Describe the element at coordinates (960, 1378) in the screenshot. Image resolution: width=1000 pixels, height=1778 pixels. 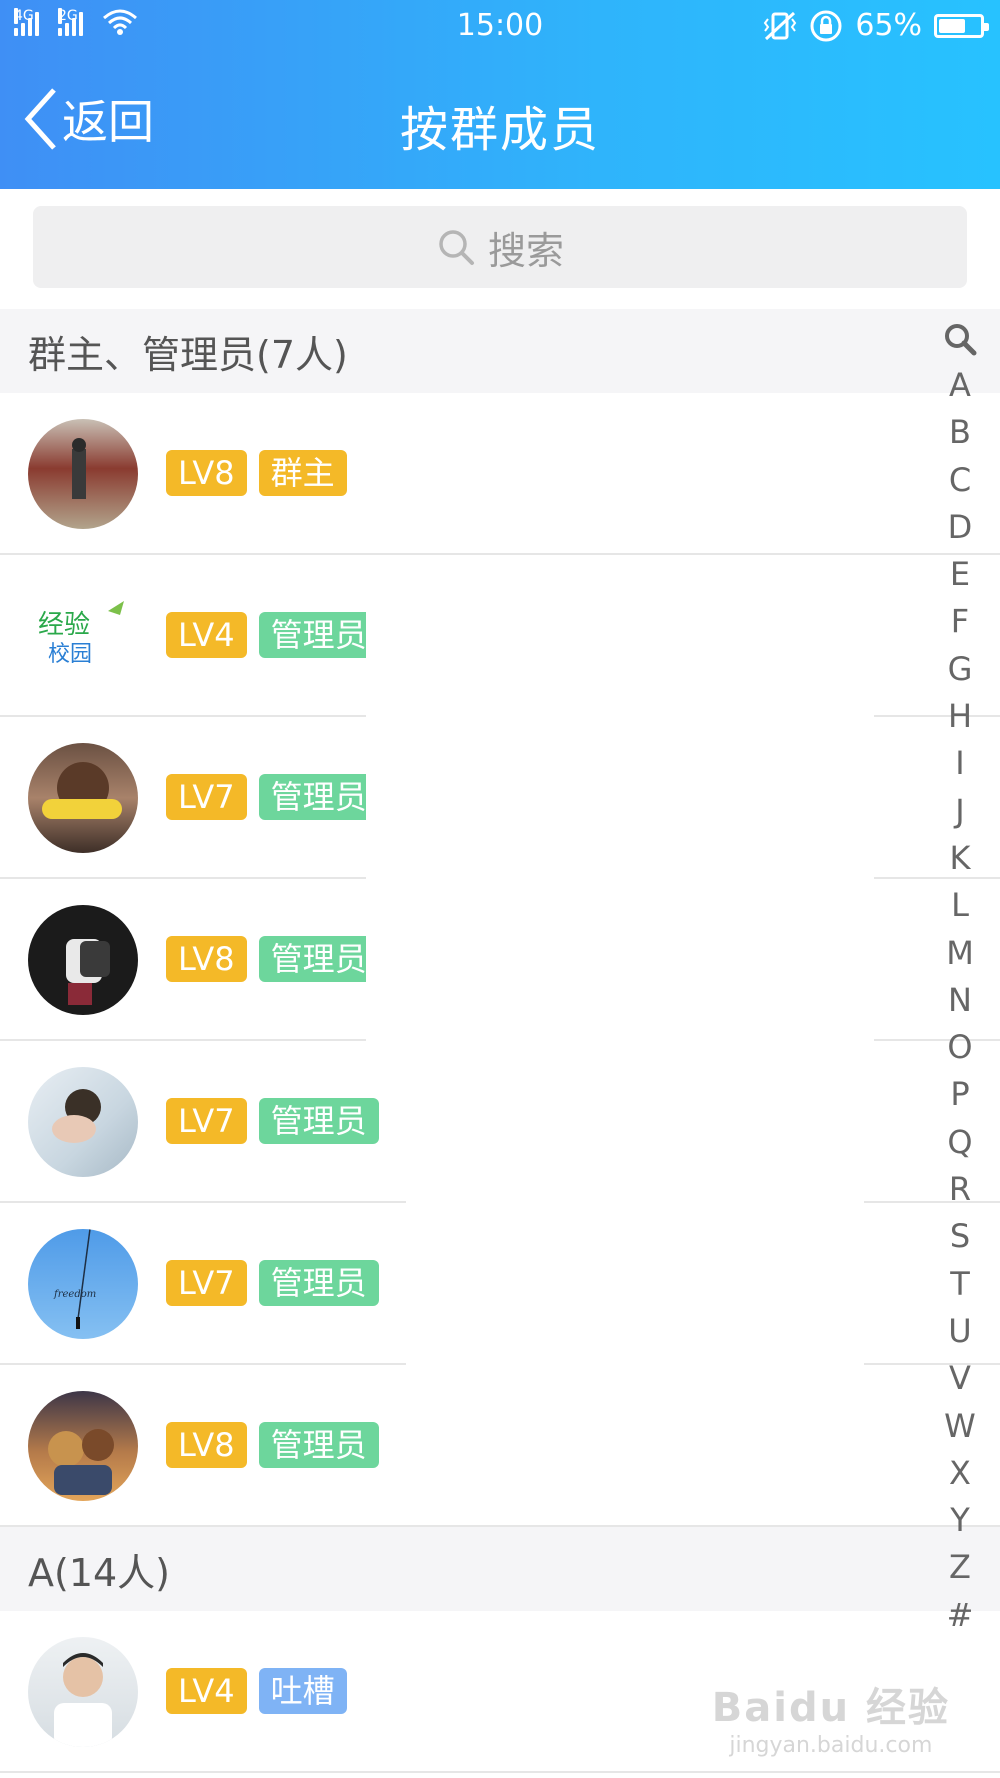
I see `alphabet-index-item: V` at that location.